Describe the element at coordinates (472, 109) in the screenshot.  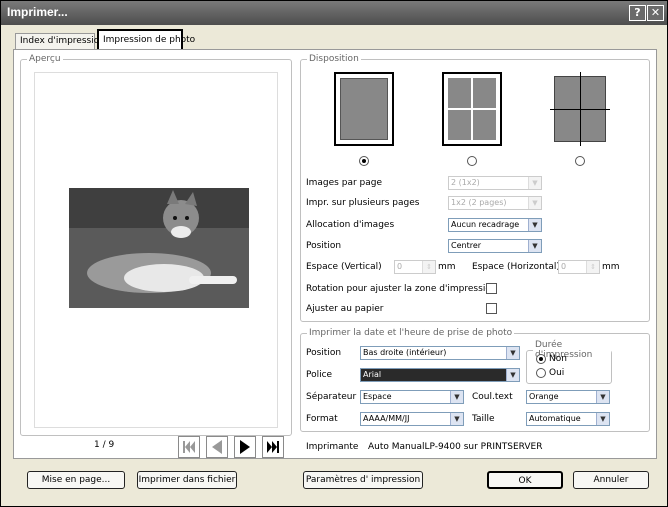
I see `layout-option-grid` at that location.